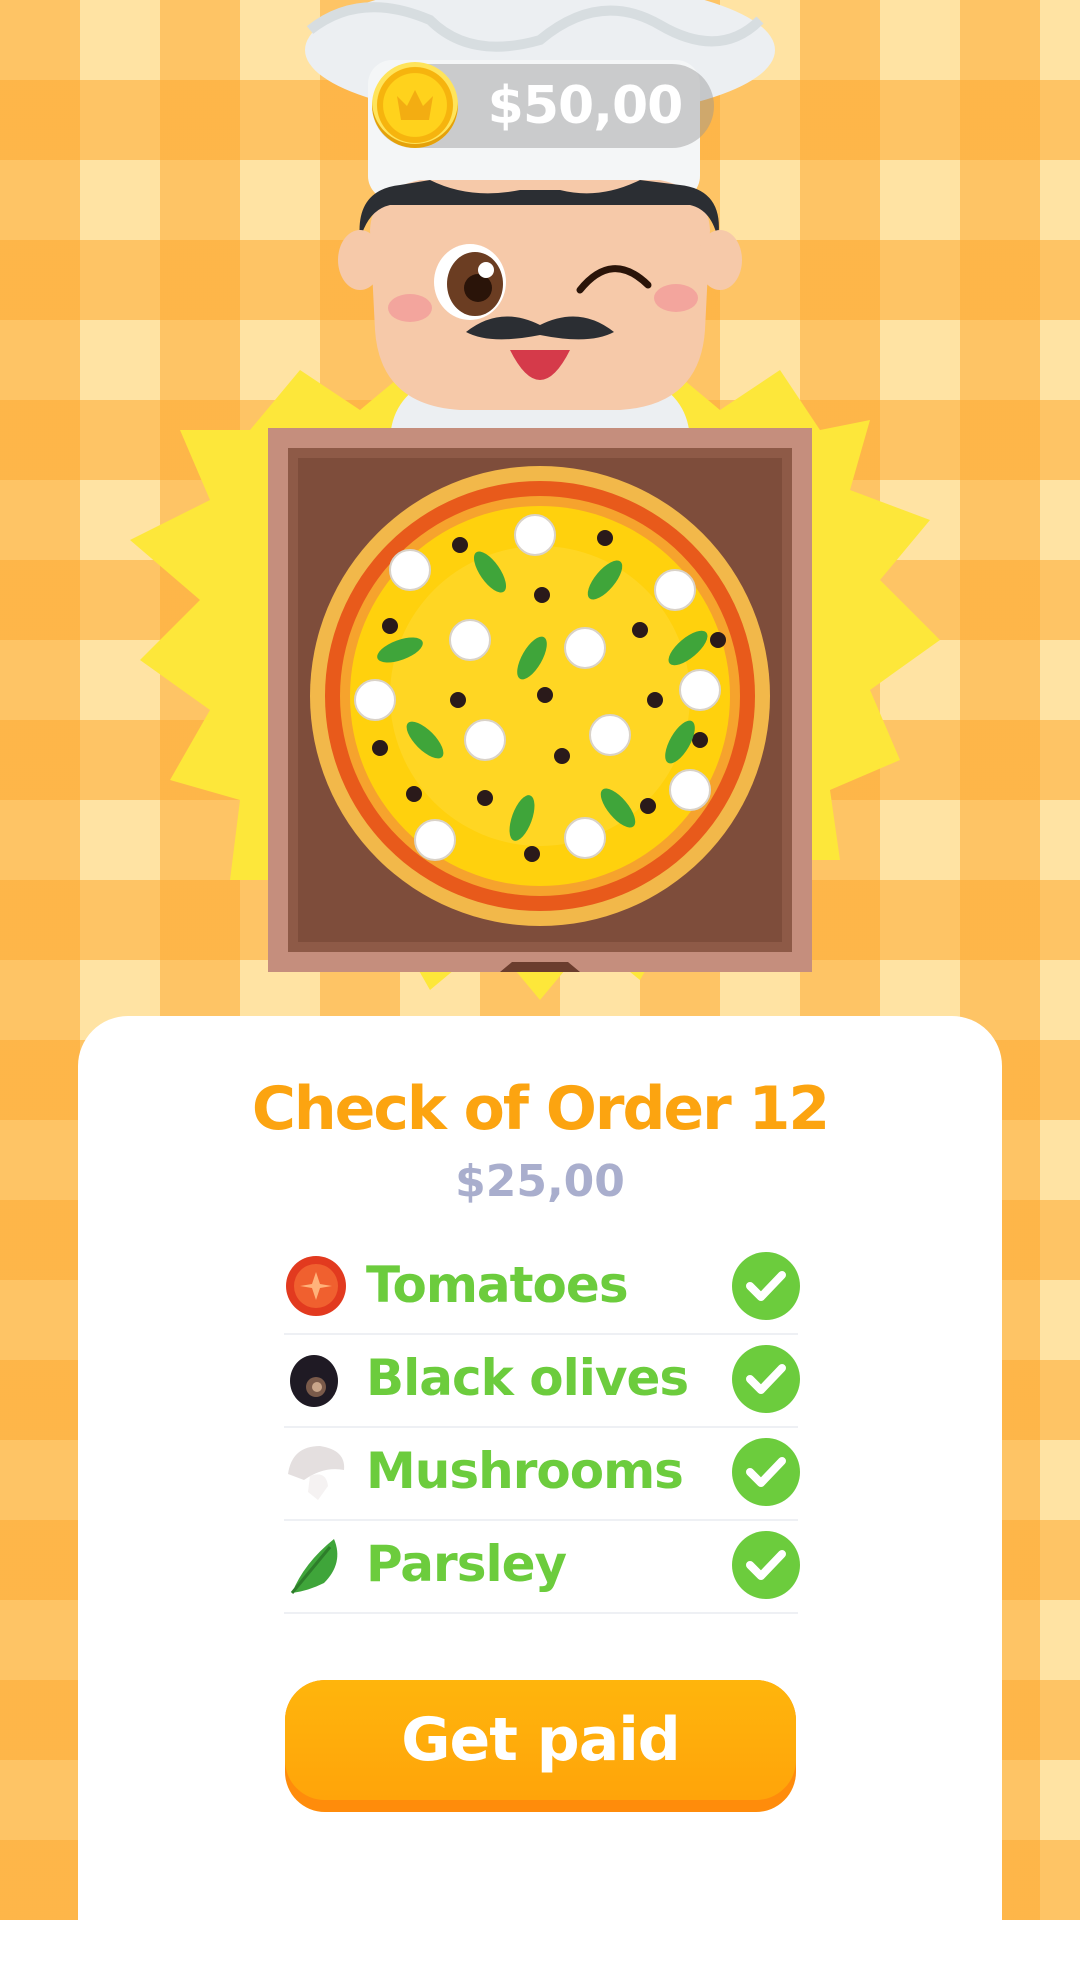 Image resolution: width=1080 pixels, height=1976 pixels. I want to click on chef-face, so click(540, 295).